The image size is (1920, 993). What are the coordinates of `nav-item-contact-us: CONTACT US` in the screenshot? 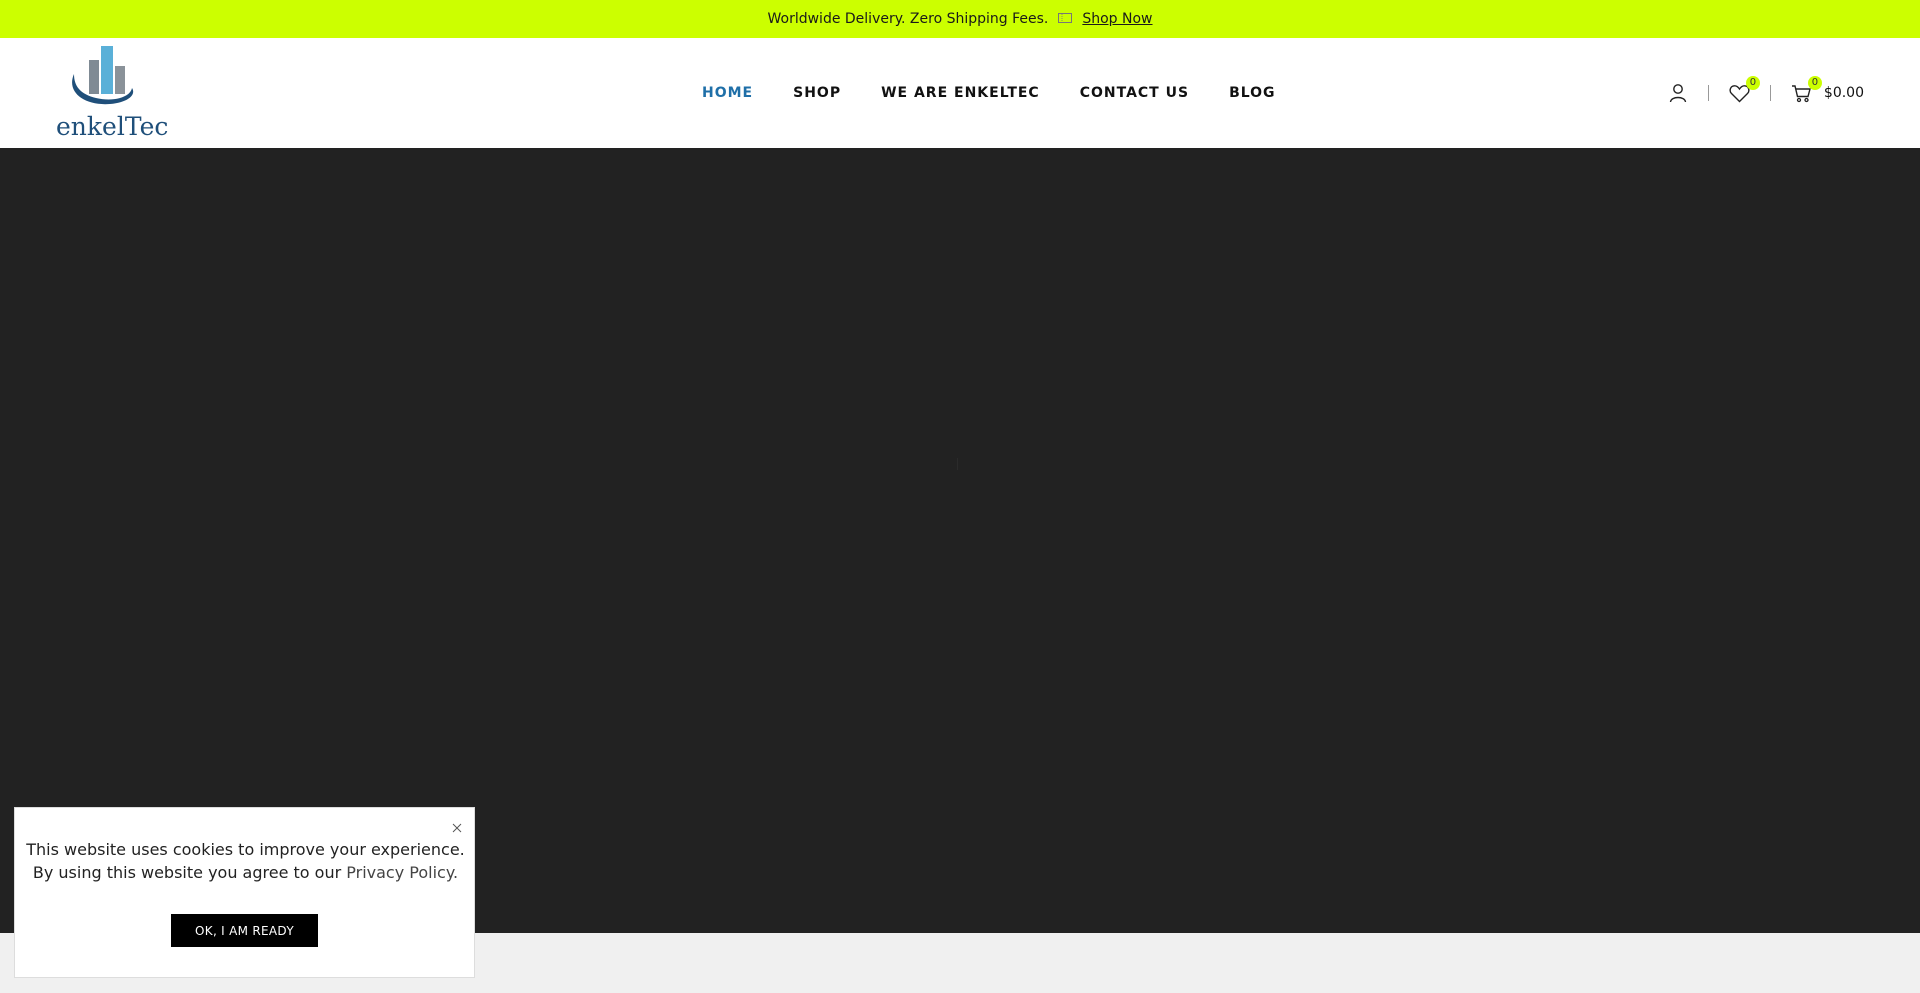 It's located at (1134, 93).